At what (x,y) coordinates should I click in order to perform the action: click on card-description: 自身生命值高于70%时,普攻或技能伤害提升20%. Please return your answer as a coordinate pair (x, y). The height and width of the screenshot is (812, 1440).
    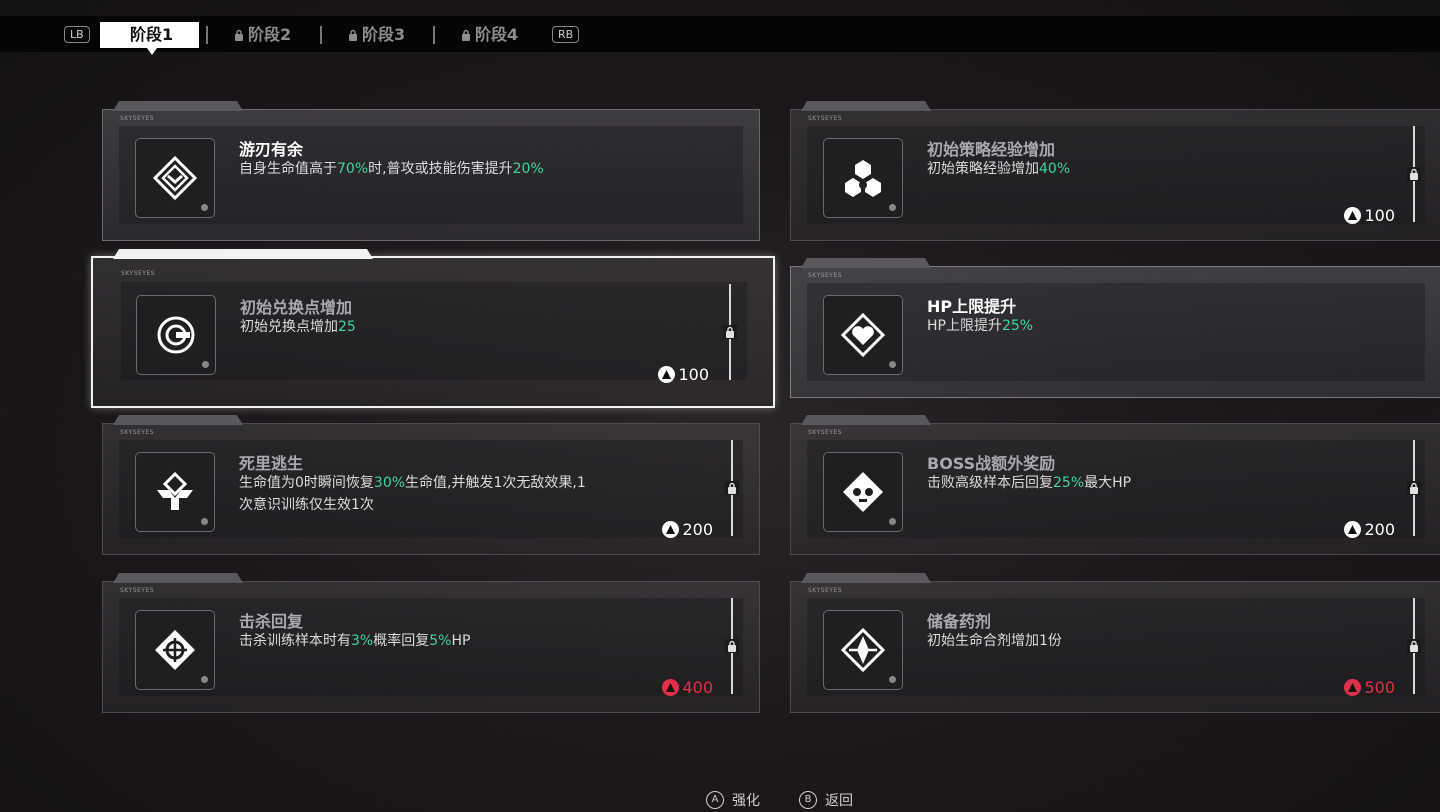
    Looking at the image, I should click on (391, 169).